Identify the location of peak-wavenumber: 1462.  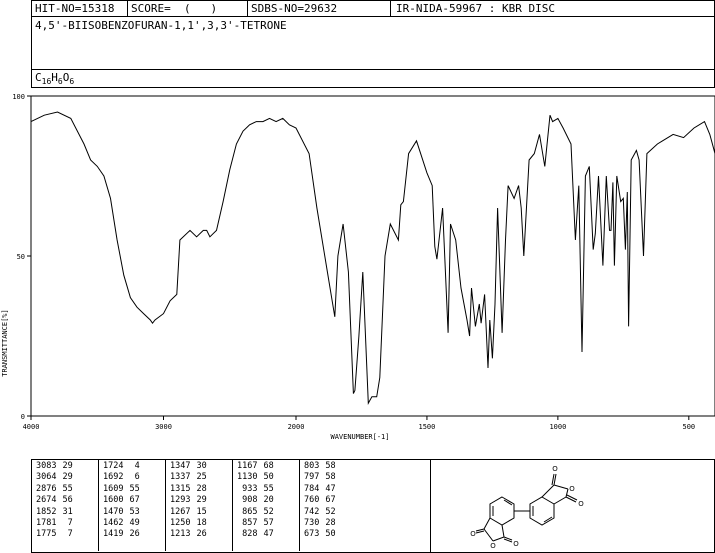
(113, 523).